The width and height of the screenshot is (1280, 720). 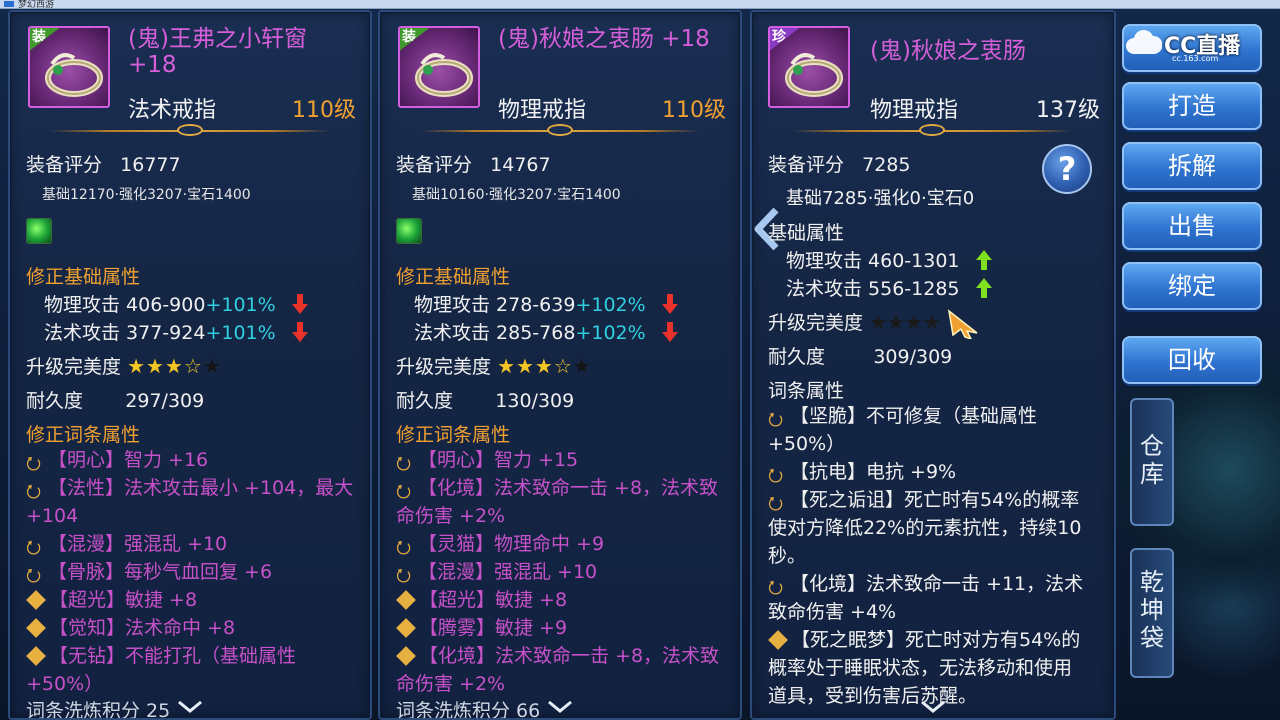 I want to click on item-level: 110级, so click(x=324, y=110).